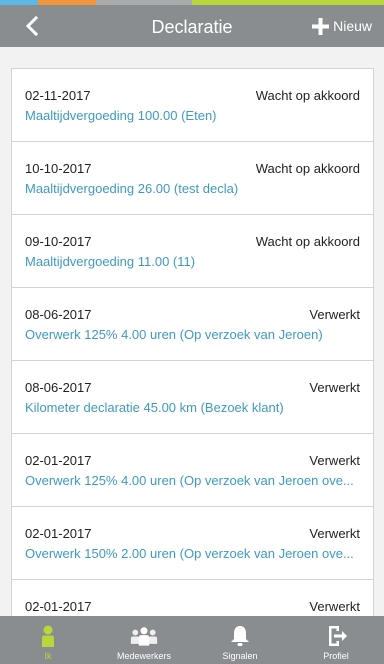 The height and width of the screenshot is (664, 384). Describe the element at coordinates (144, 656) in the screenshot. I see `nav-label: Medewerkers` at that location.